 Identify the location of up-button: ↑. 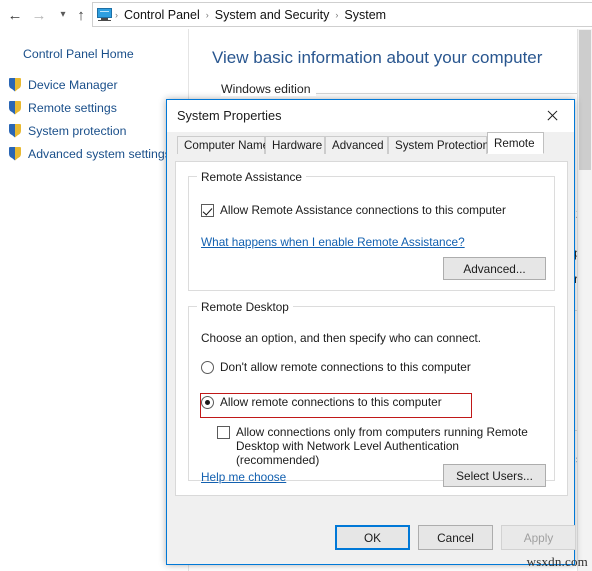
(81, 15).